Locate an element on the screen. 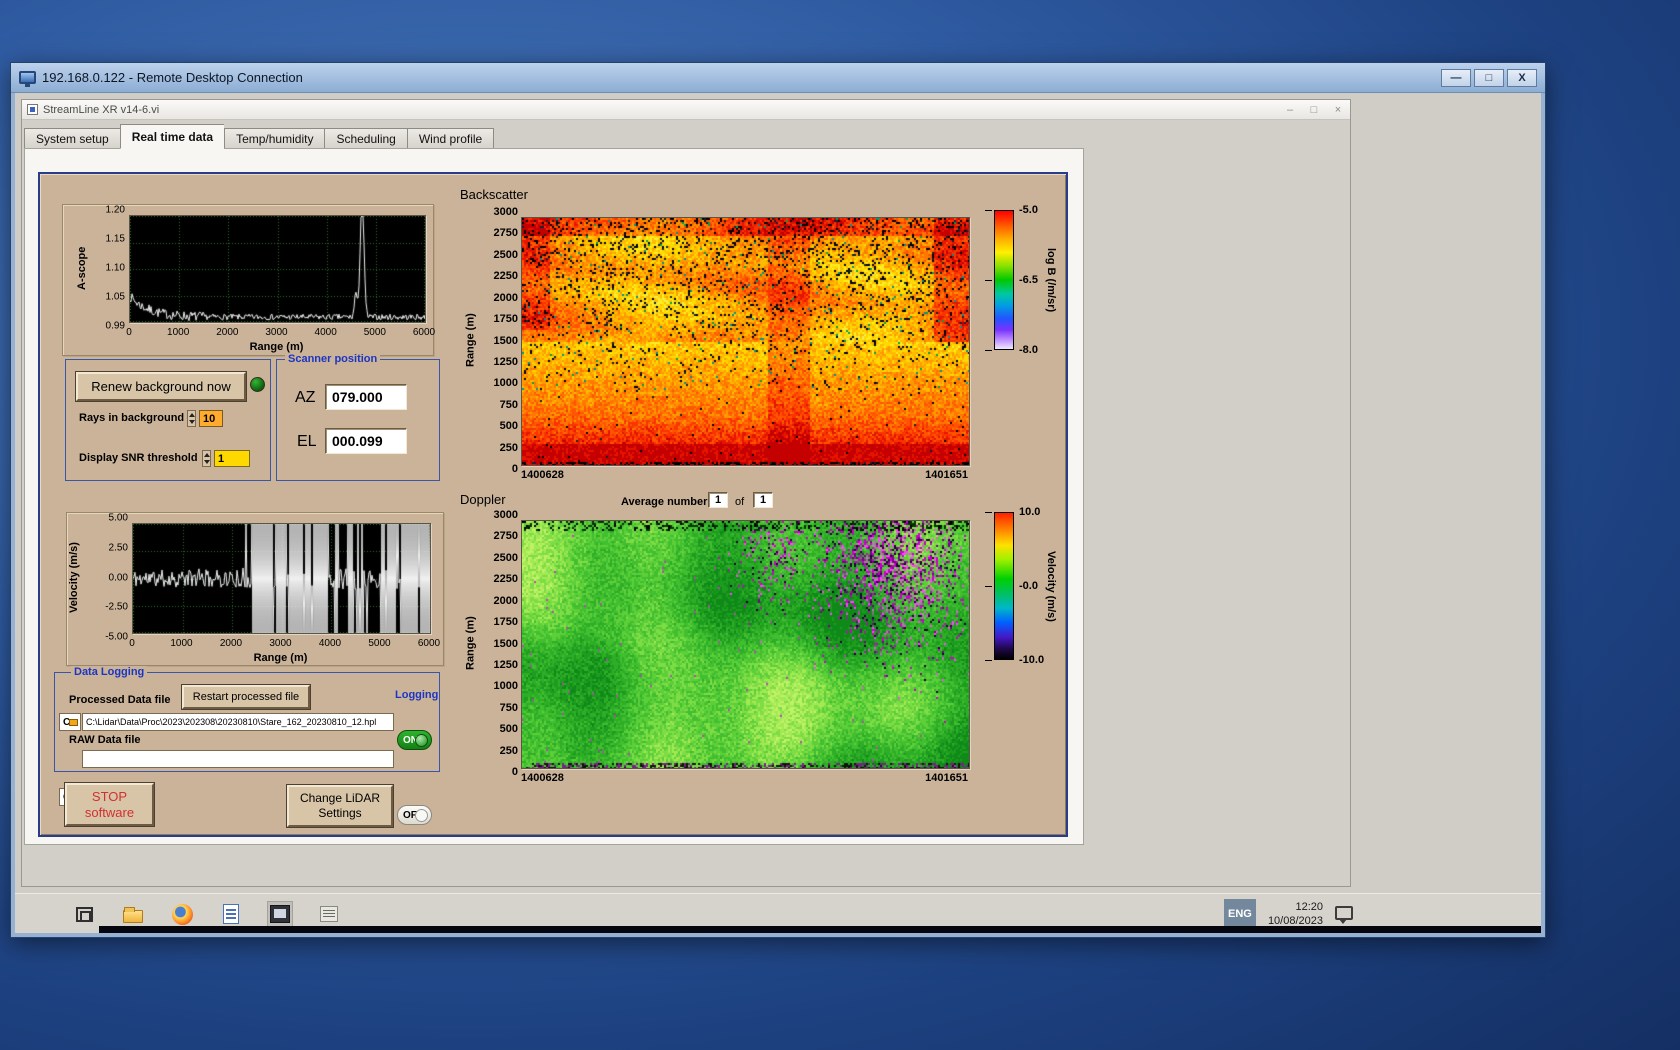  scan-scheduler-icon is located at coordinates (329, 914).